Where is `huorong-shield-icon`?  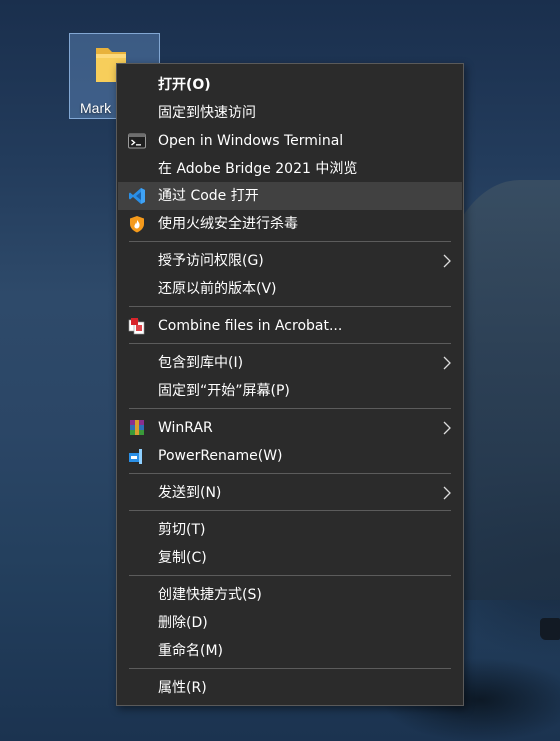
huorong-shield-icon is located at coordinates (137, 224).